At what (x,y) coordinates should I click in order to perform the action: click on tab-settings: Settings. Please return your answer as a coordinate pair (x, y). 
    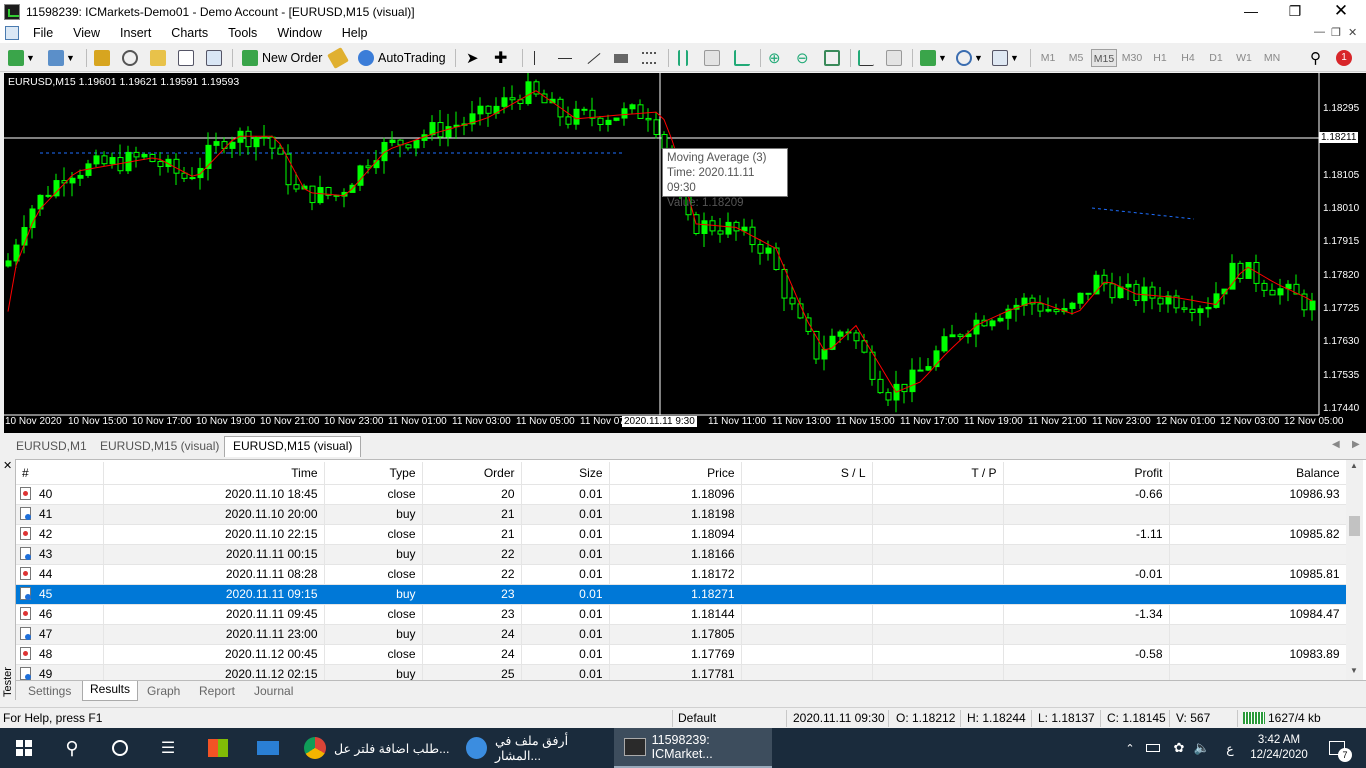
    Looking at the image, I should click on (49, 692).